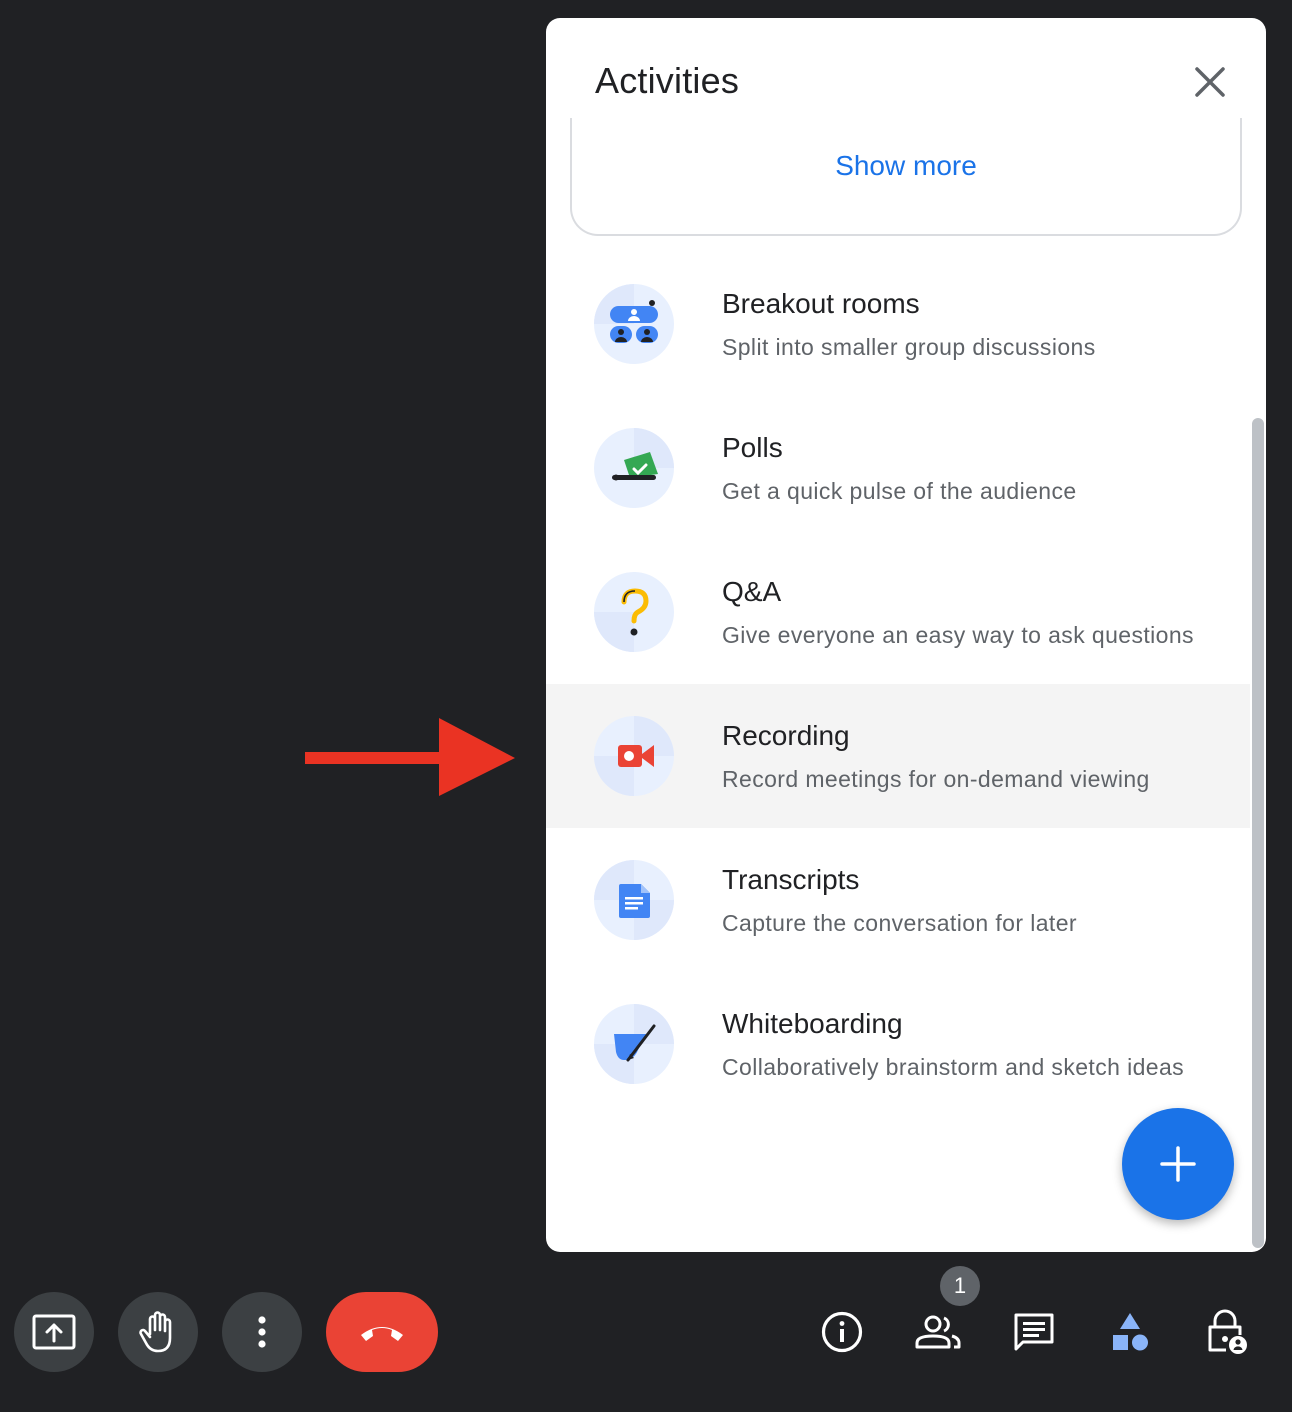 This screenshot has width=1292, height=1412. I want to click on scrollbar-thumb, so click(1258, 833).